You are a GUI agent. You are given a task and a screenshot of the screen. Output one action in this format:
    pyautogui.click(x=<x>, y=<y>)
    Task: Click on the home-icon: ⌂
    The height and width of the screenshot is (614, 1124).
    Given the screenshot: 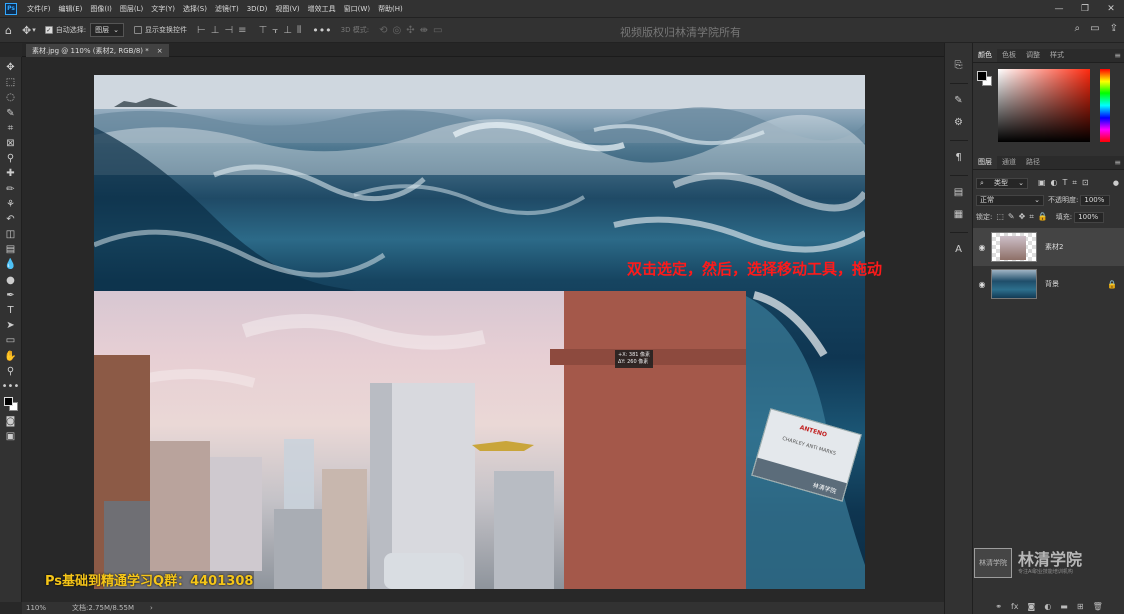 What is the action you would take?
    pyautogui.click(x=8, y=30)
    